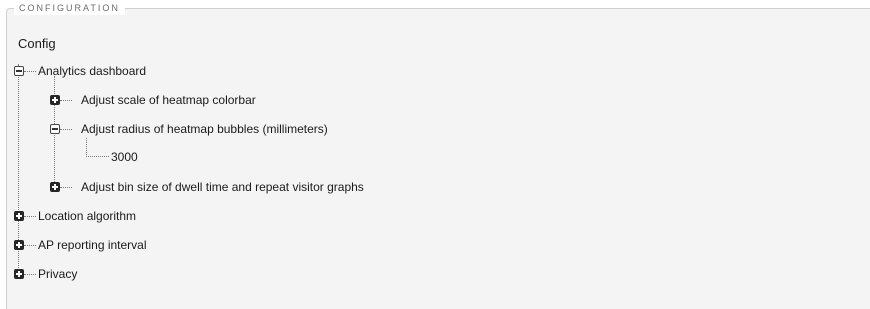 Image resolution: width=870 pixels, height=309 pixels. I want to click on tree-node-heatmap-colorbar: Adjust scale of heatmap colorbar, so click(168, 100).